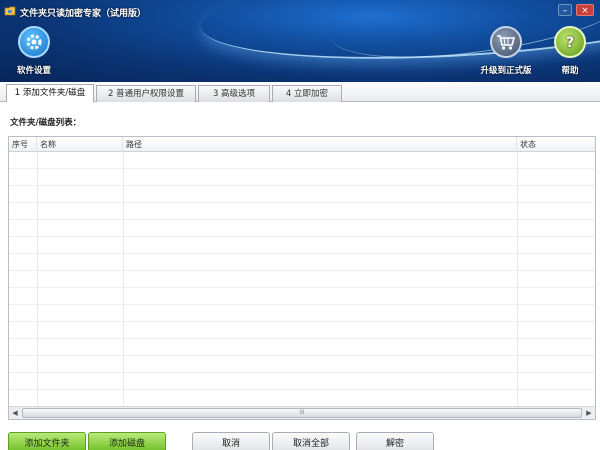  I want to click on column-header-name: 名称, so click(80, 144).